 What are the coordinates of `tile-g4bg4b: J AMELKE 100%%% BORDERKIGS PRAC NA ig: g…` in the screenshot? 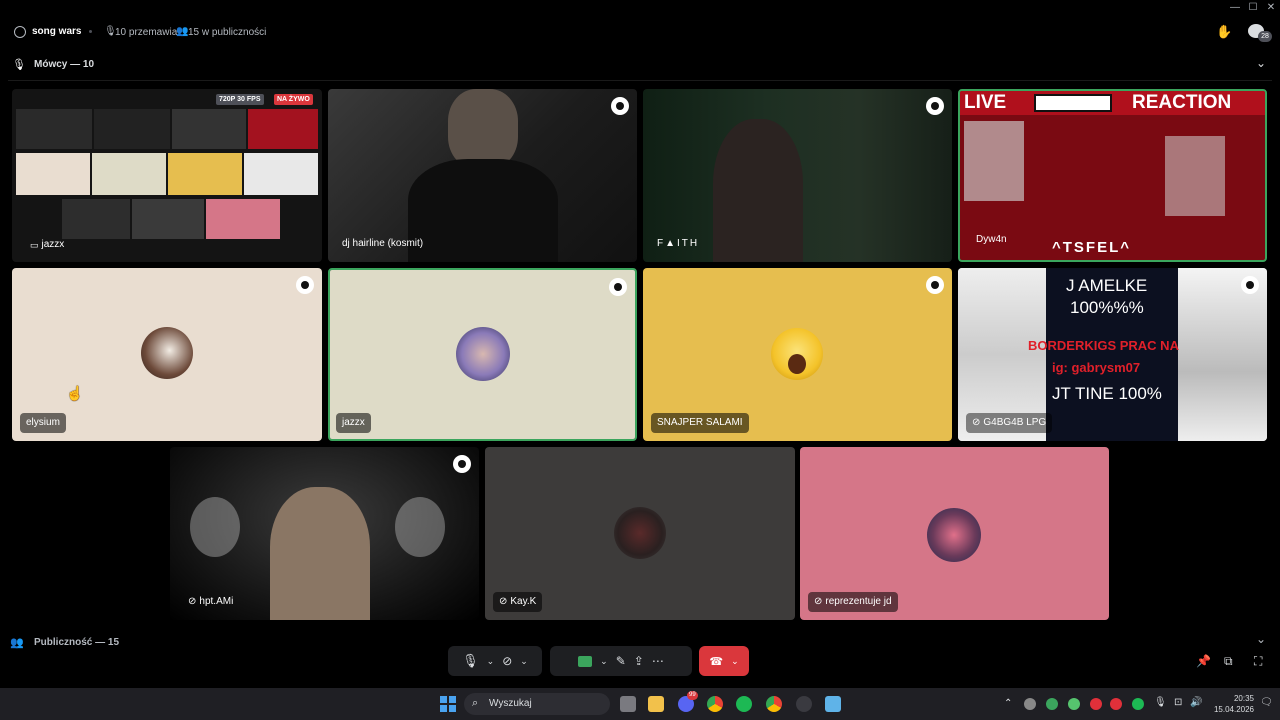 It's located at (1112, 354).